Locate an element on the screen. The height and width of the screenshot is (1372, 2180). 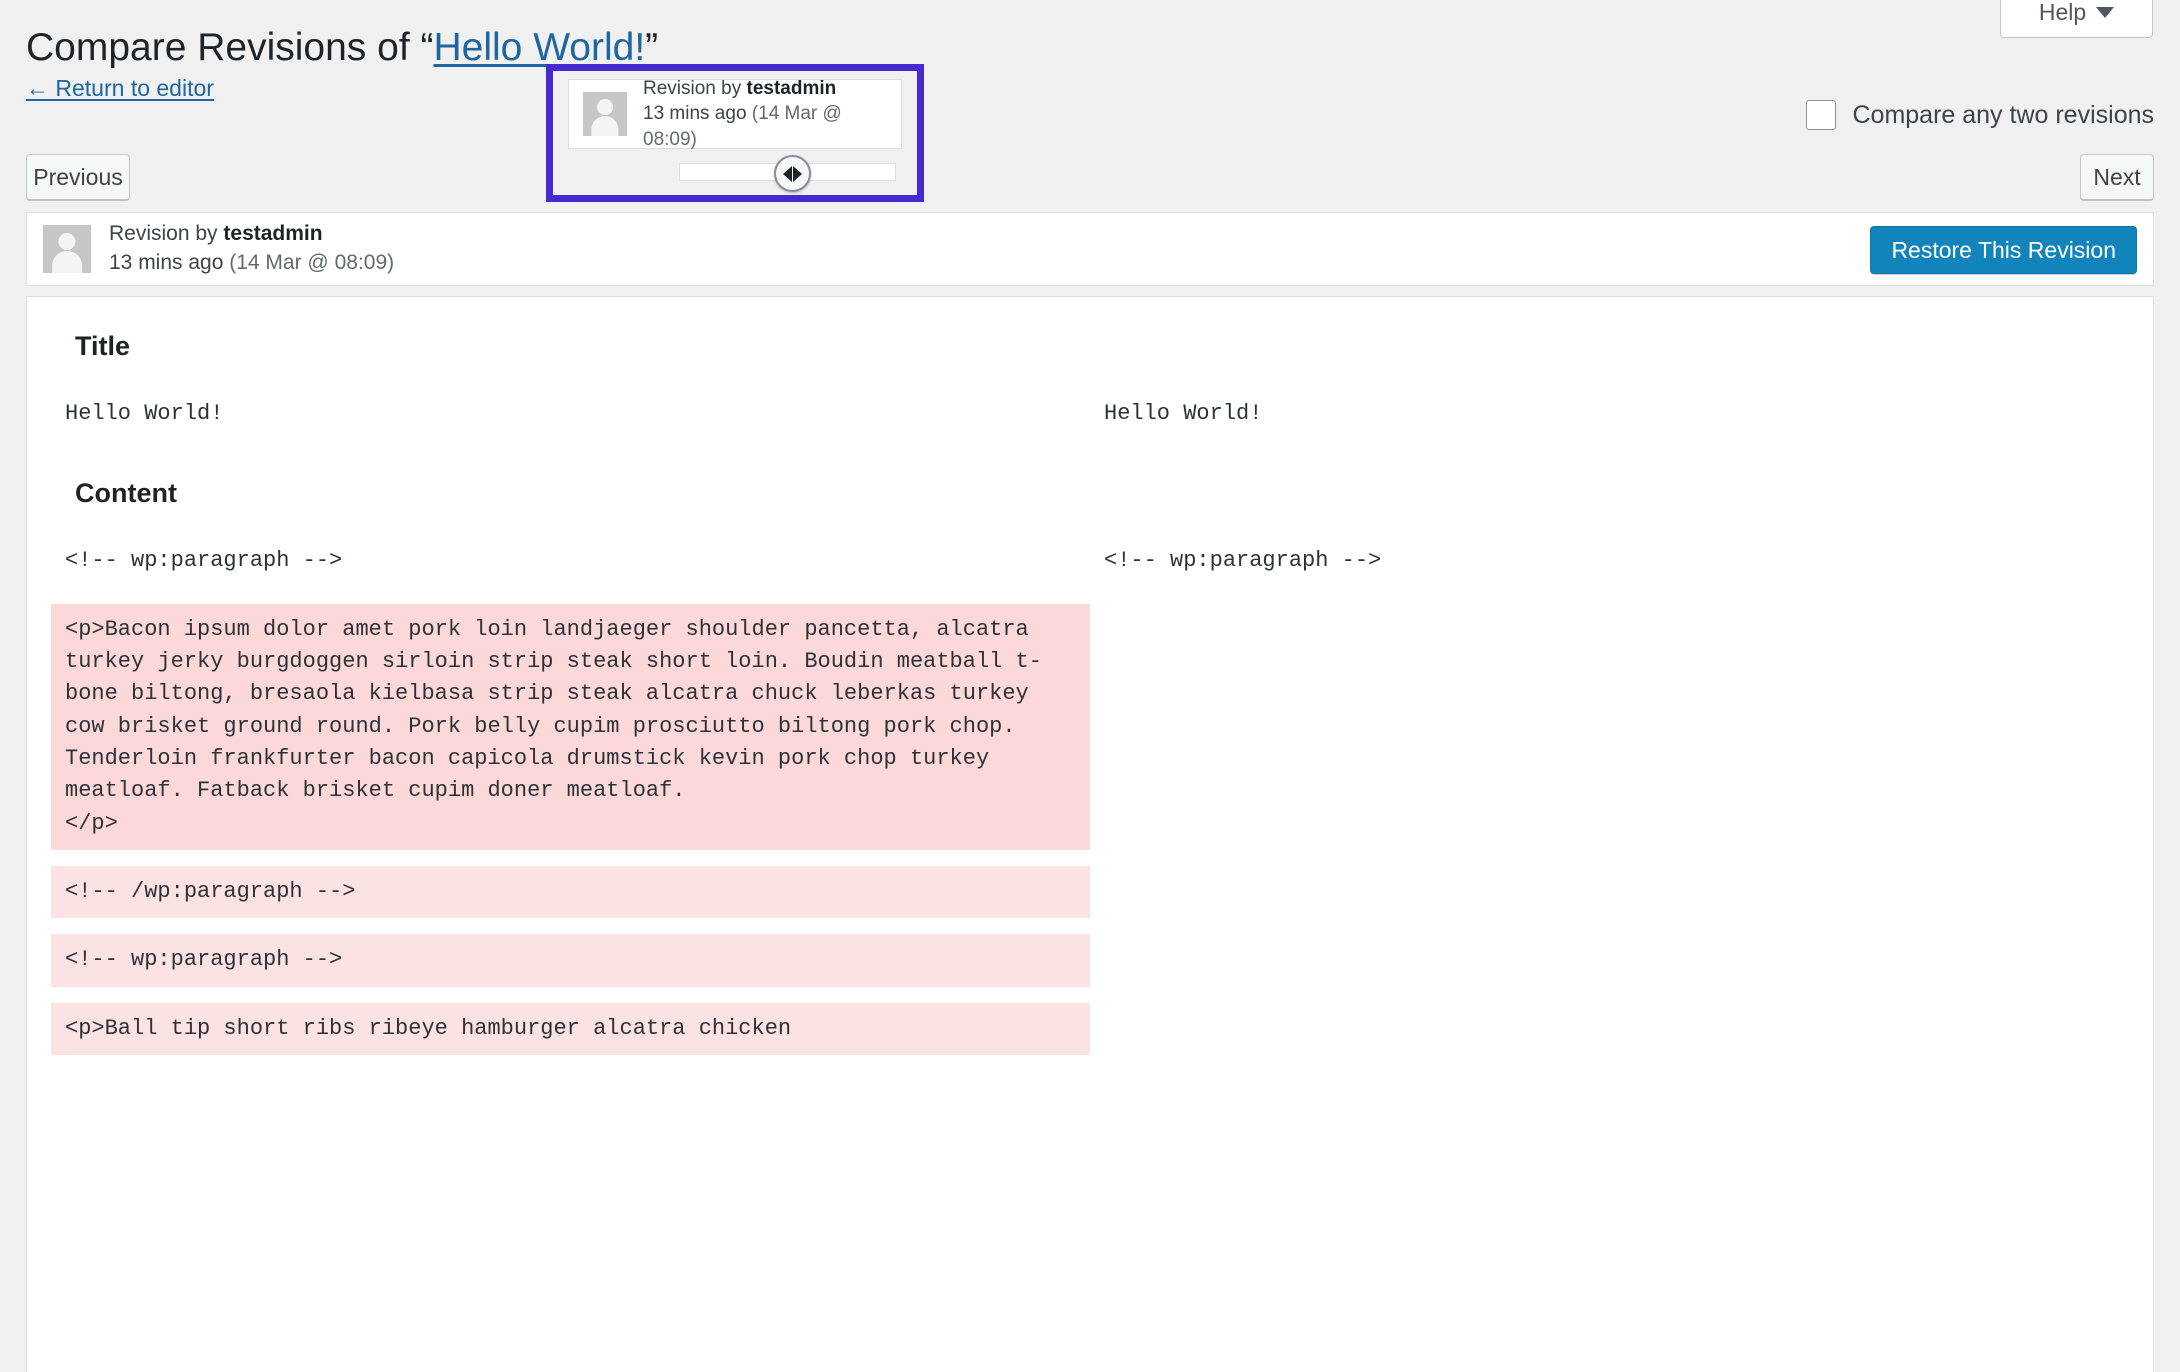
diff-section-content-heading: Content is located at coordinates (126, 493).